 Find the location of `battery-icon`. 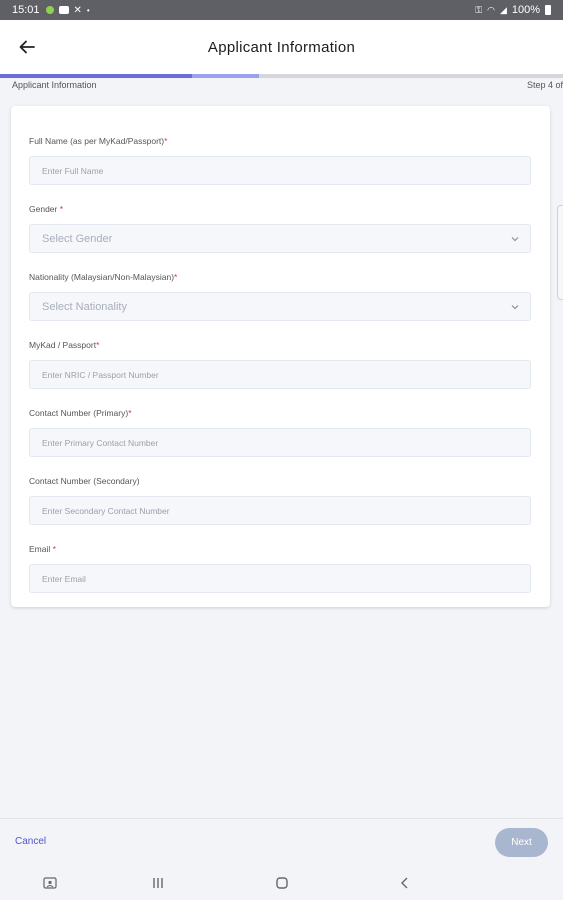

battery-icon is located at coordinates (548, 10).